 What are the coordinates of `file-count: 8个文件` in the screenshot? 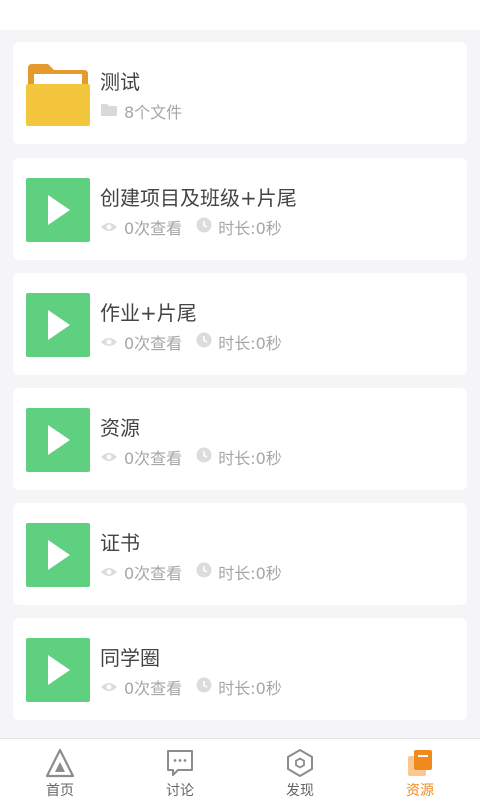 It's located at (153, 112).